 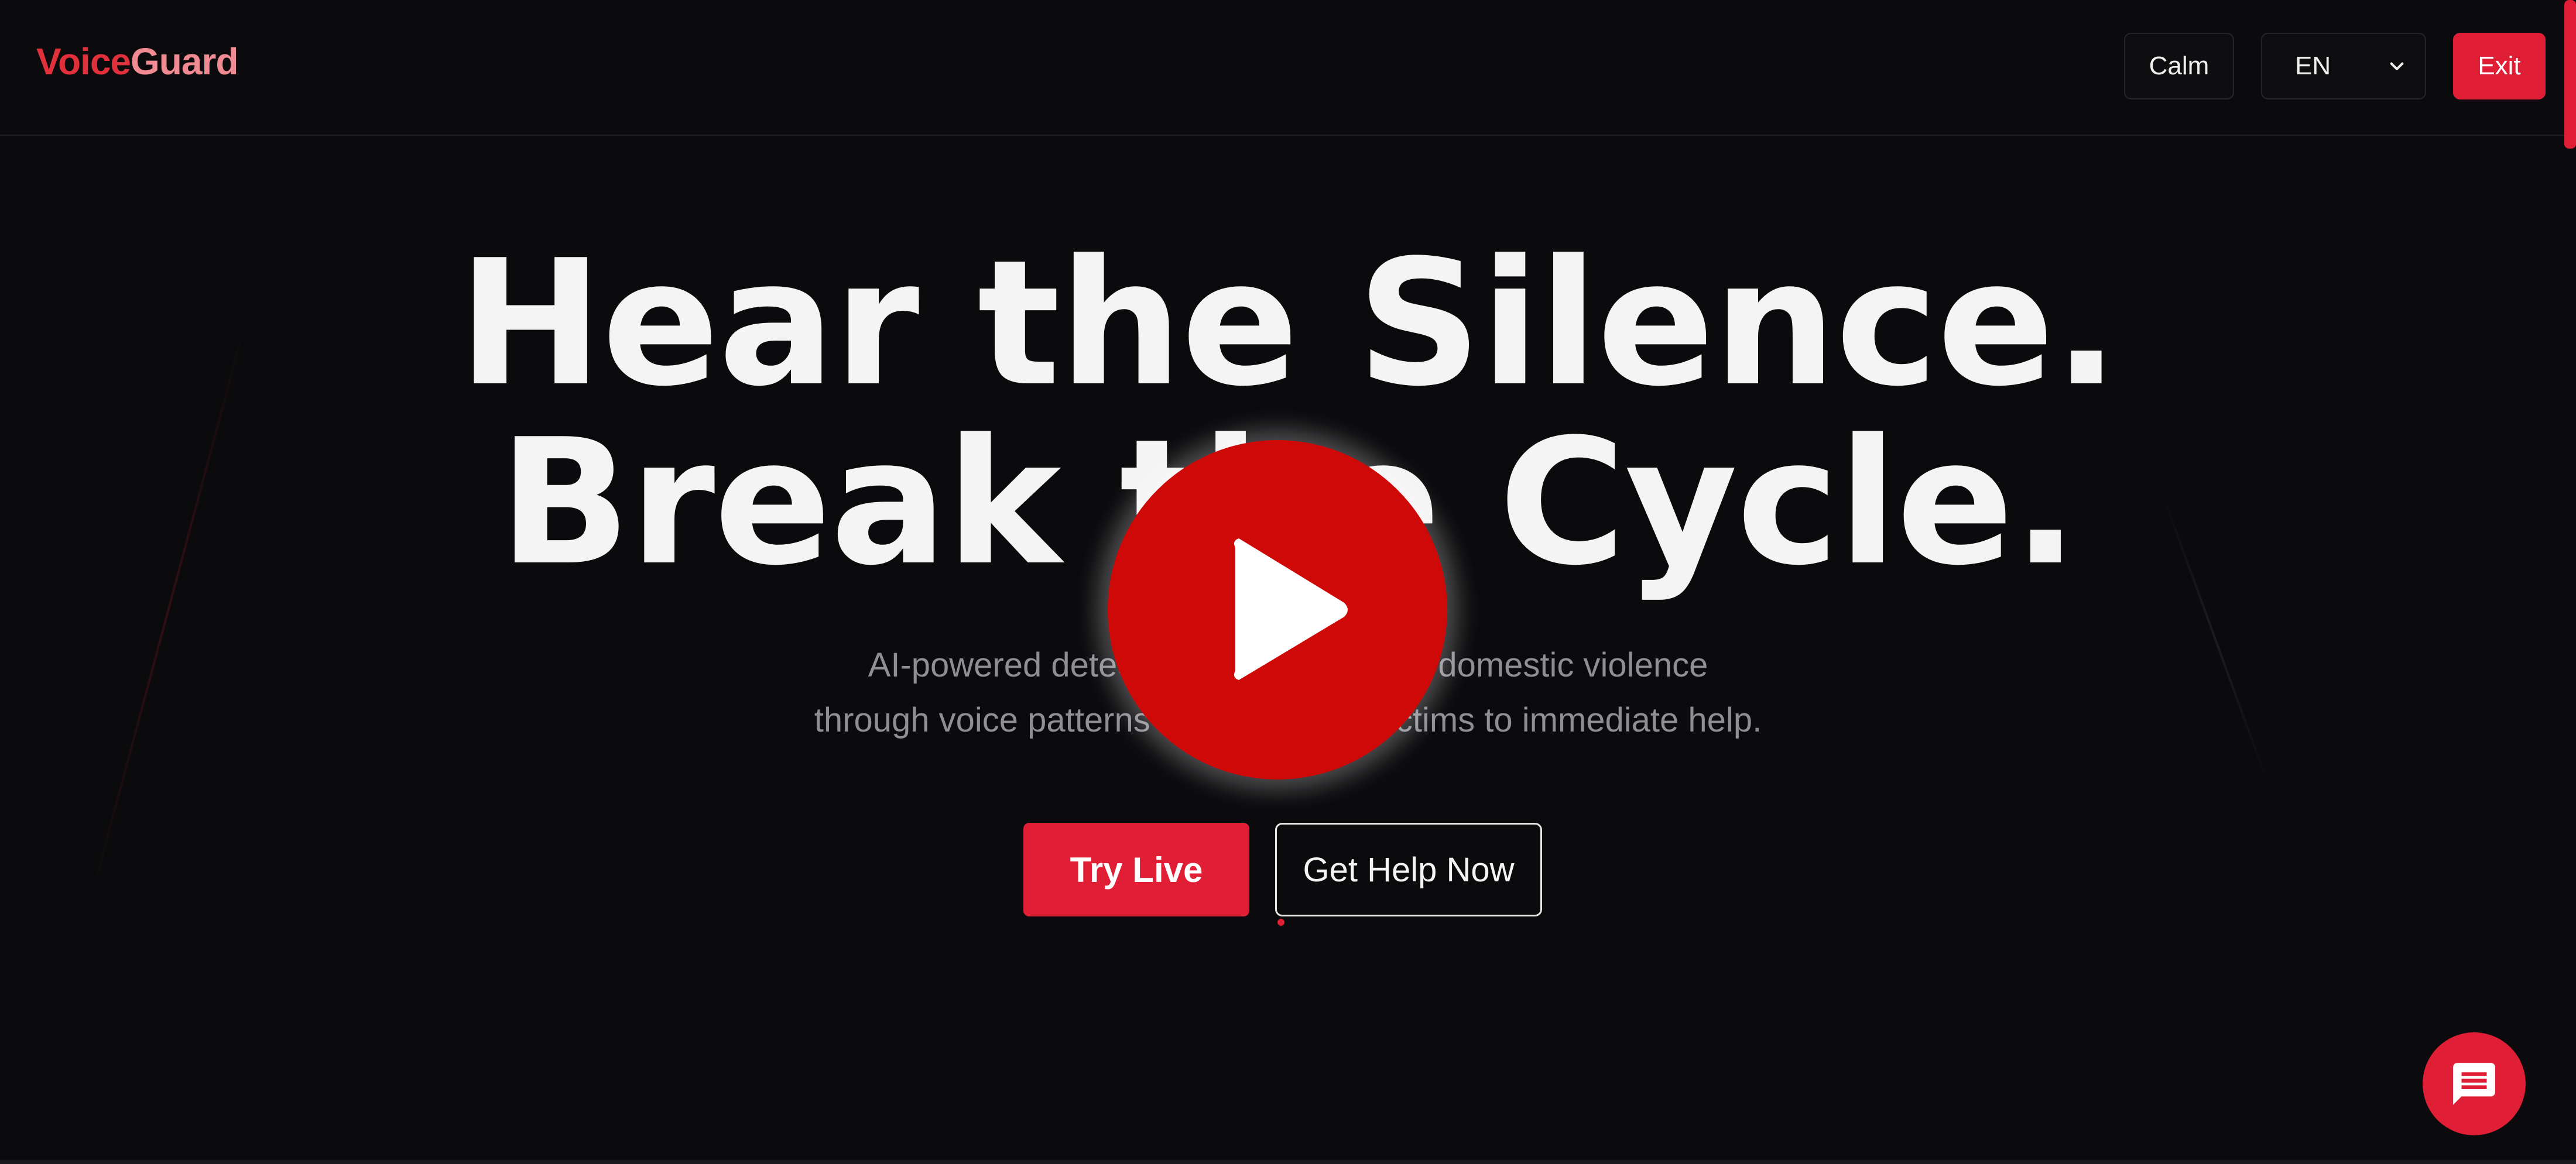 I want to click on language-select: EN, so click(x=2343, y=66).